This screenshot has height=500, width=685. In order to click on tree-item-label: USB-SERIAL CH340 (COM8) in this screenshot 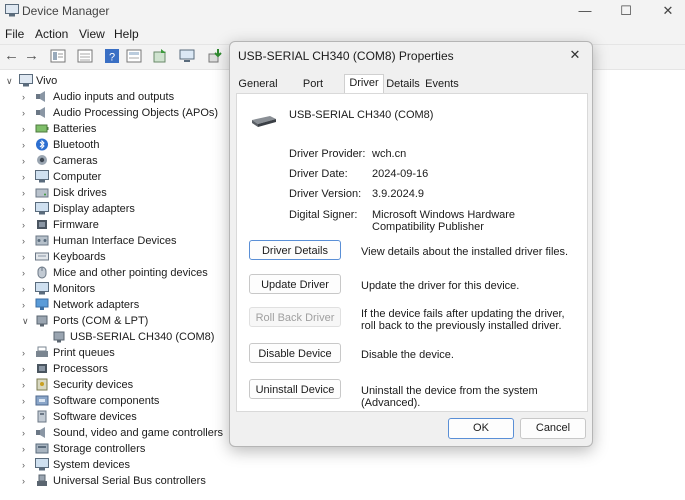, I will do `click(142, 337)`.